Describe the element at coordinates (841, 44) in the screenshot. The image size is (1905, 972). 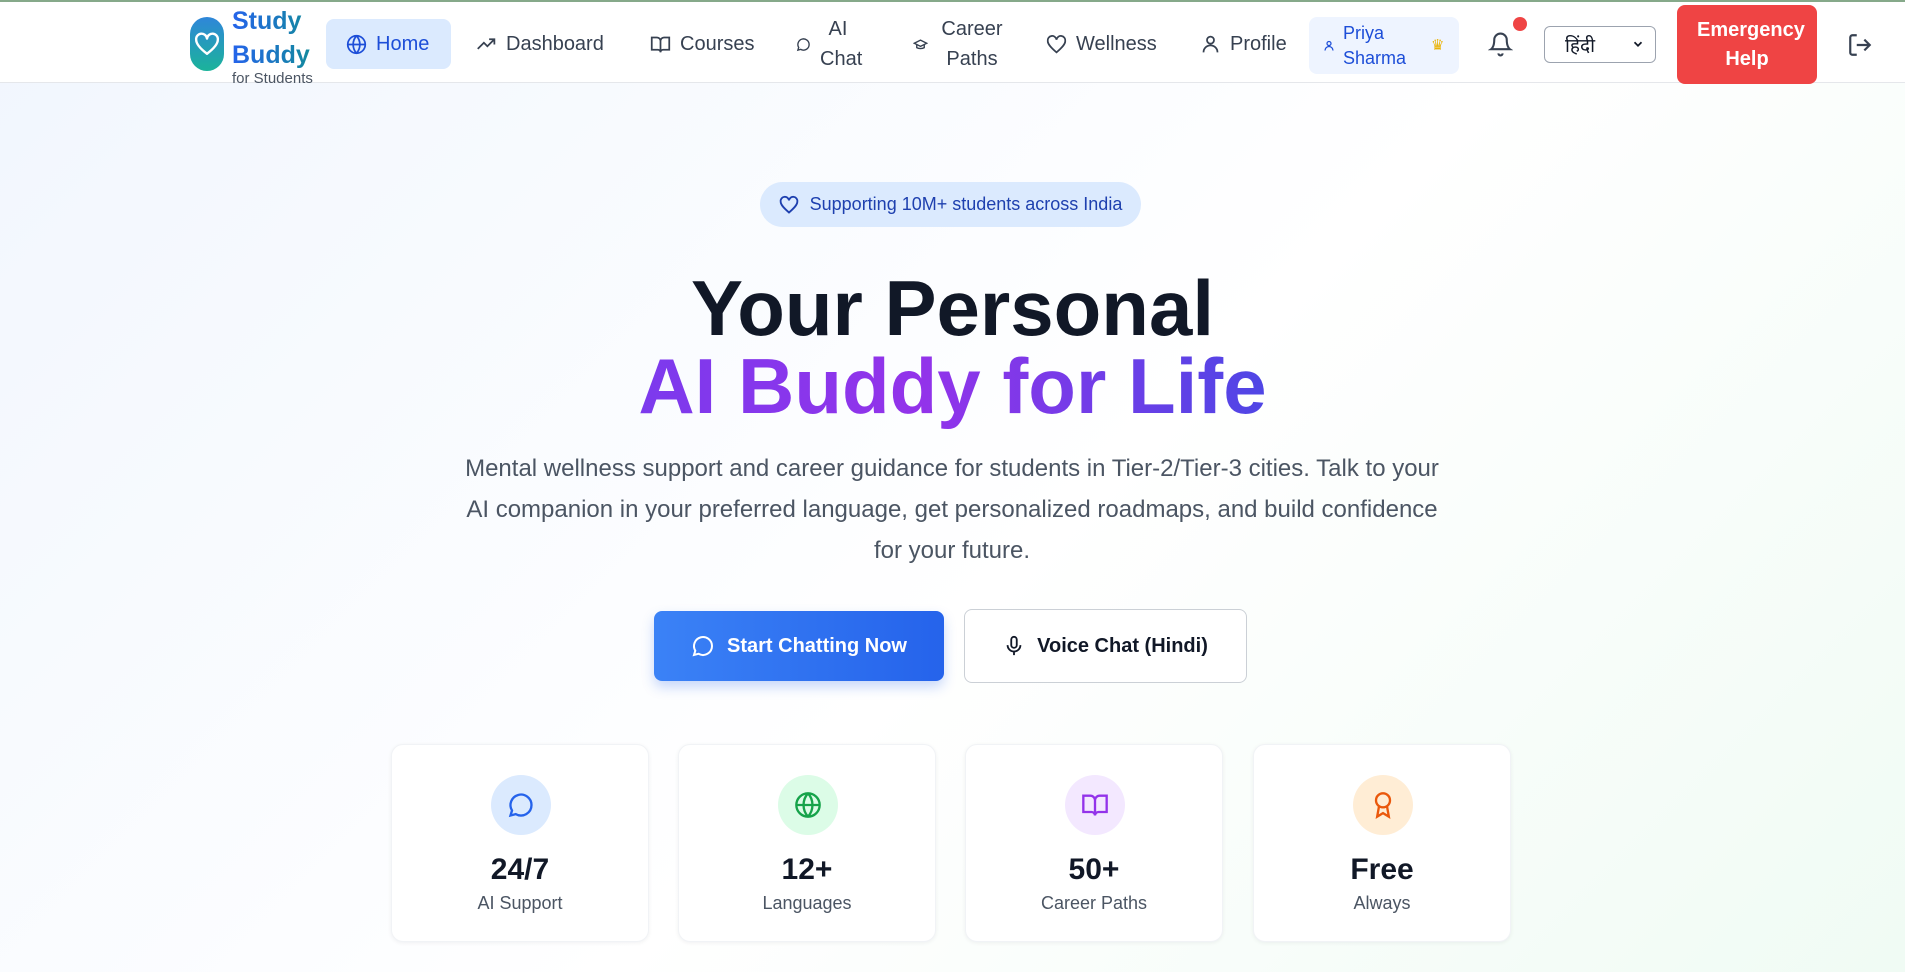
I see `nav-ai-chat-label: AI Chat` at that location.